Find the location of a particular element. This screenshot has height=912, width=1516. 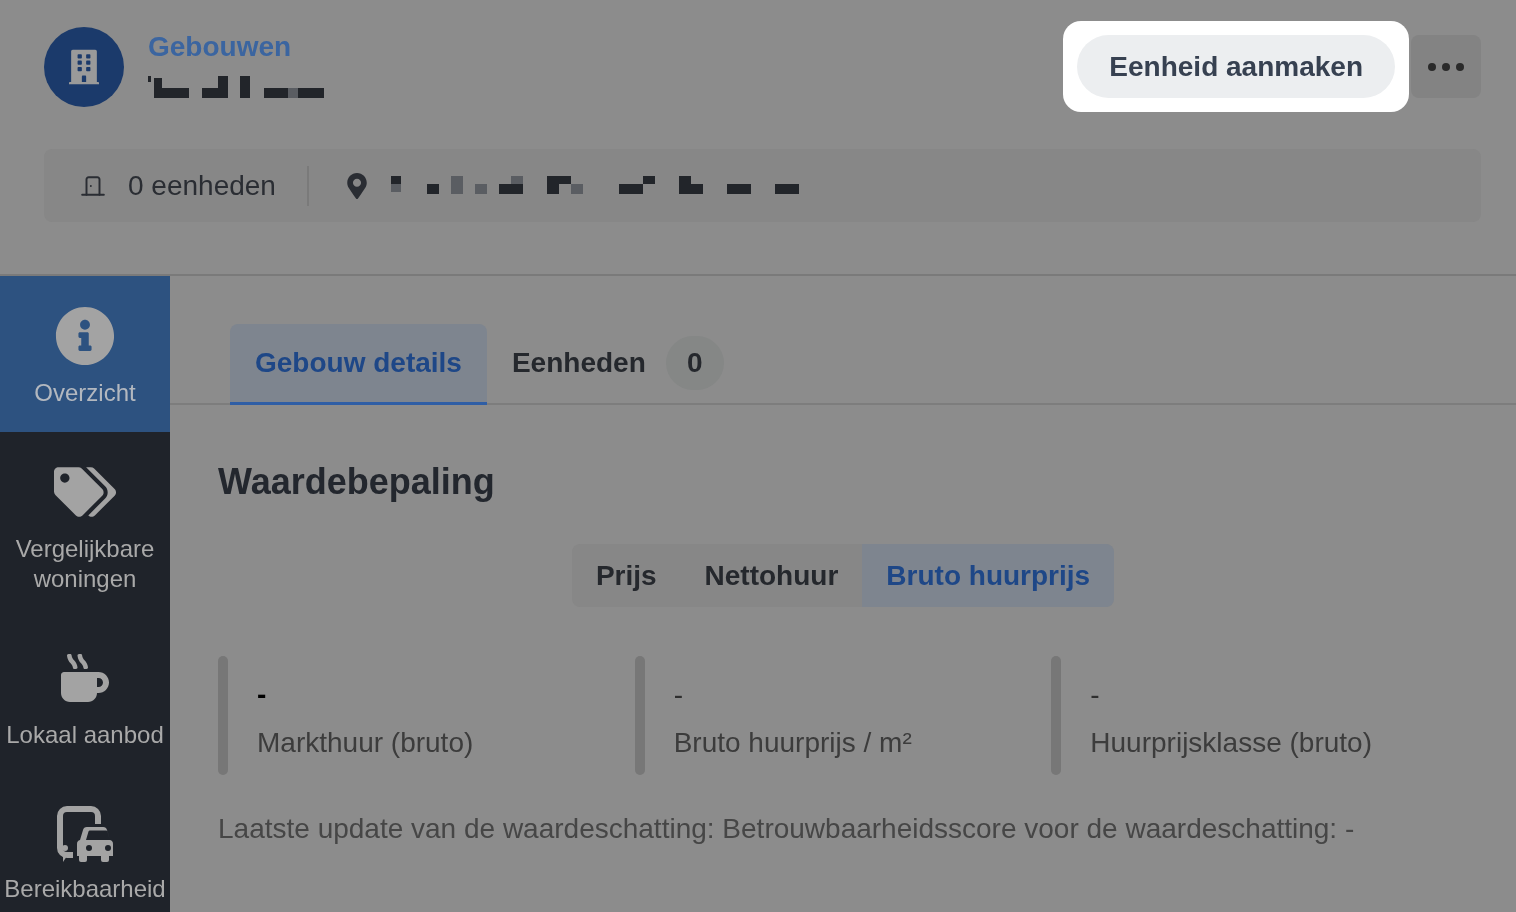

sidebar-item: Overzicht is located at coordinates (85, 354).